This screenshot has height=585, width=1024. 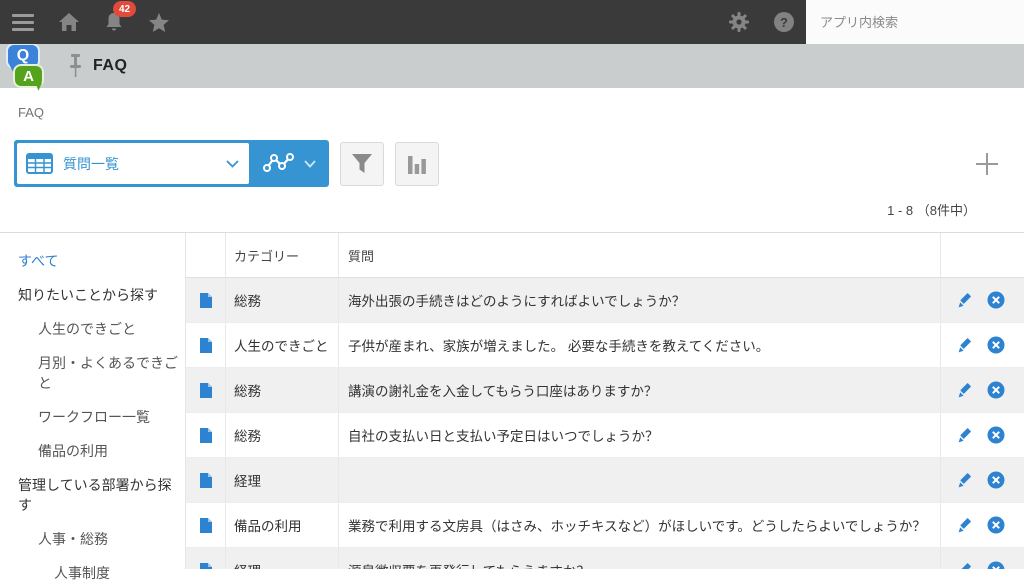 What do you see at coordinates (640, 345) in the screenshot?
I see `cell-question: 子供が産まれ、家族が増えました。 必要な手続きを教えてください。` at bounding box center [640, 345].